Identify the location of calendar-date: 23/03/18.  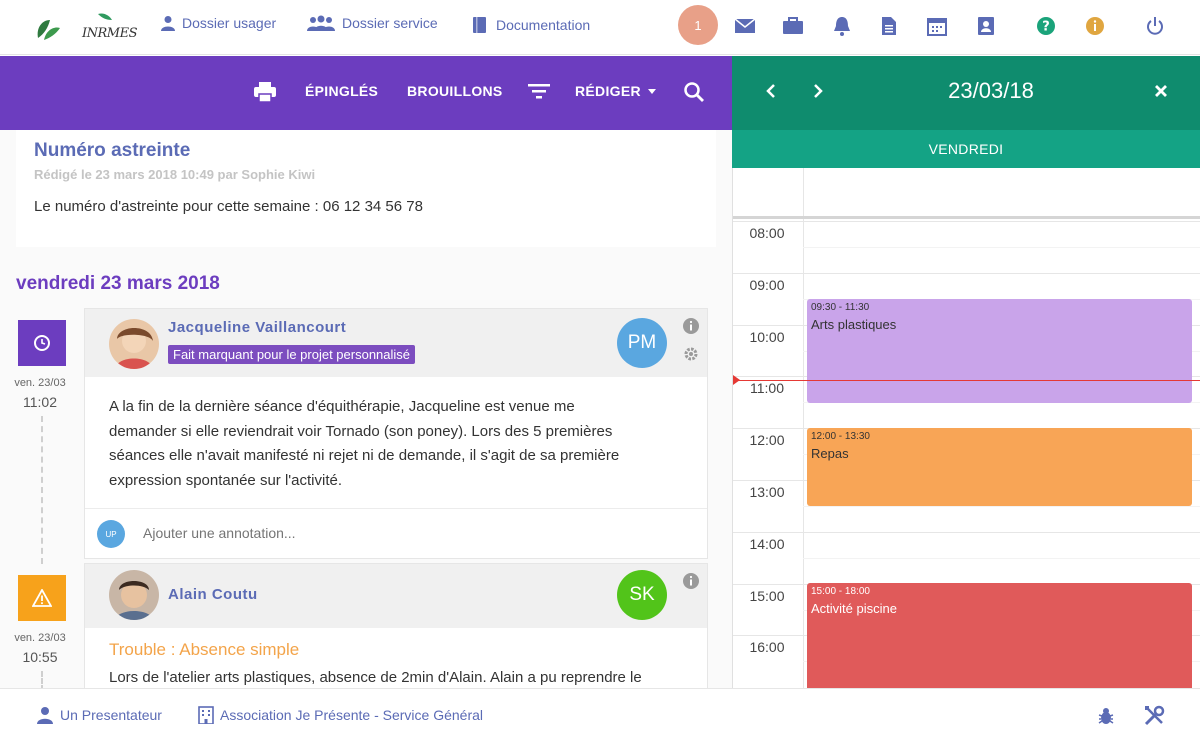
(991, 90).